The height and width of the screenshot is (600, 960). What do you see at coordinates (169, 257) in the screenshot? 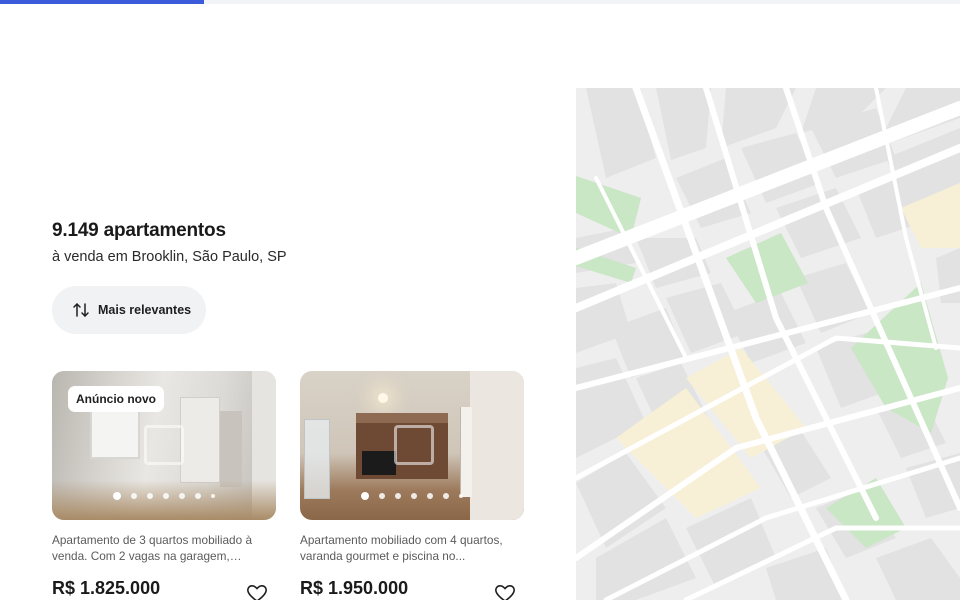
I see `results-location: à venda em Brooklin, São Paulo, SP` at bounding box center [169, 257].